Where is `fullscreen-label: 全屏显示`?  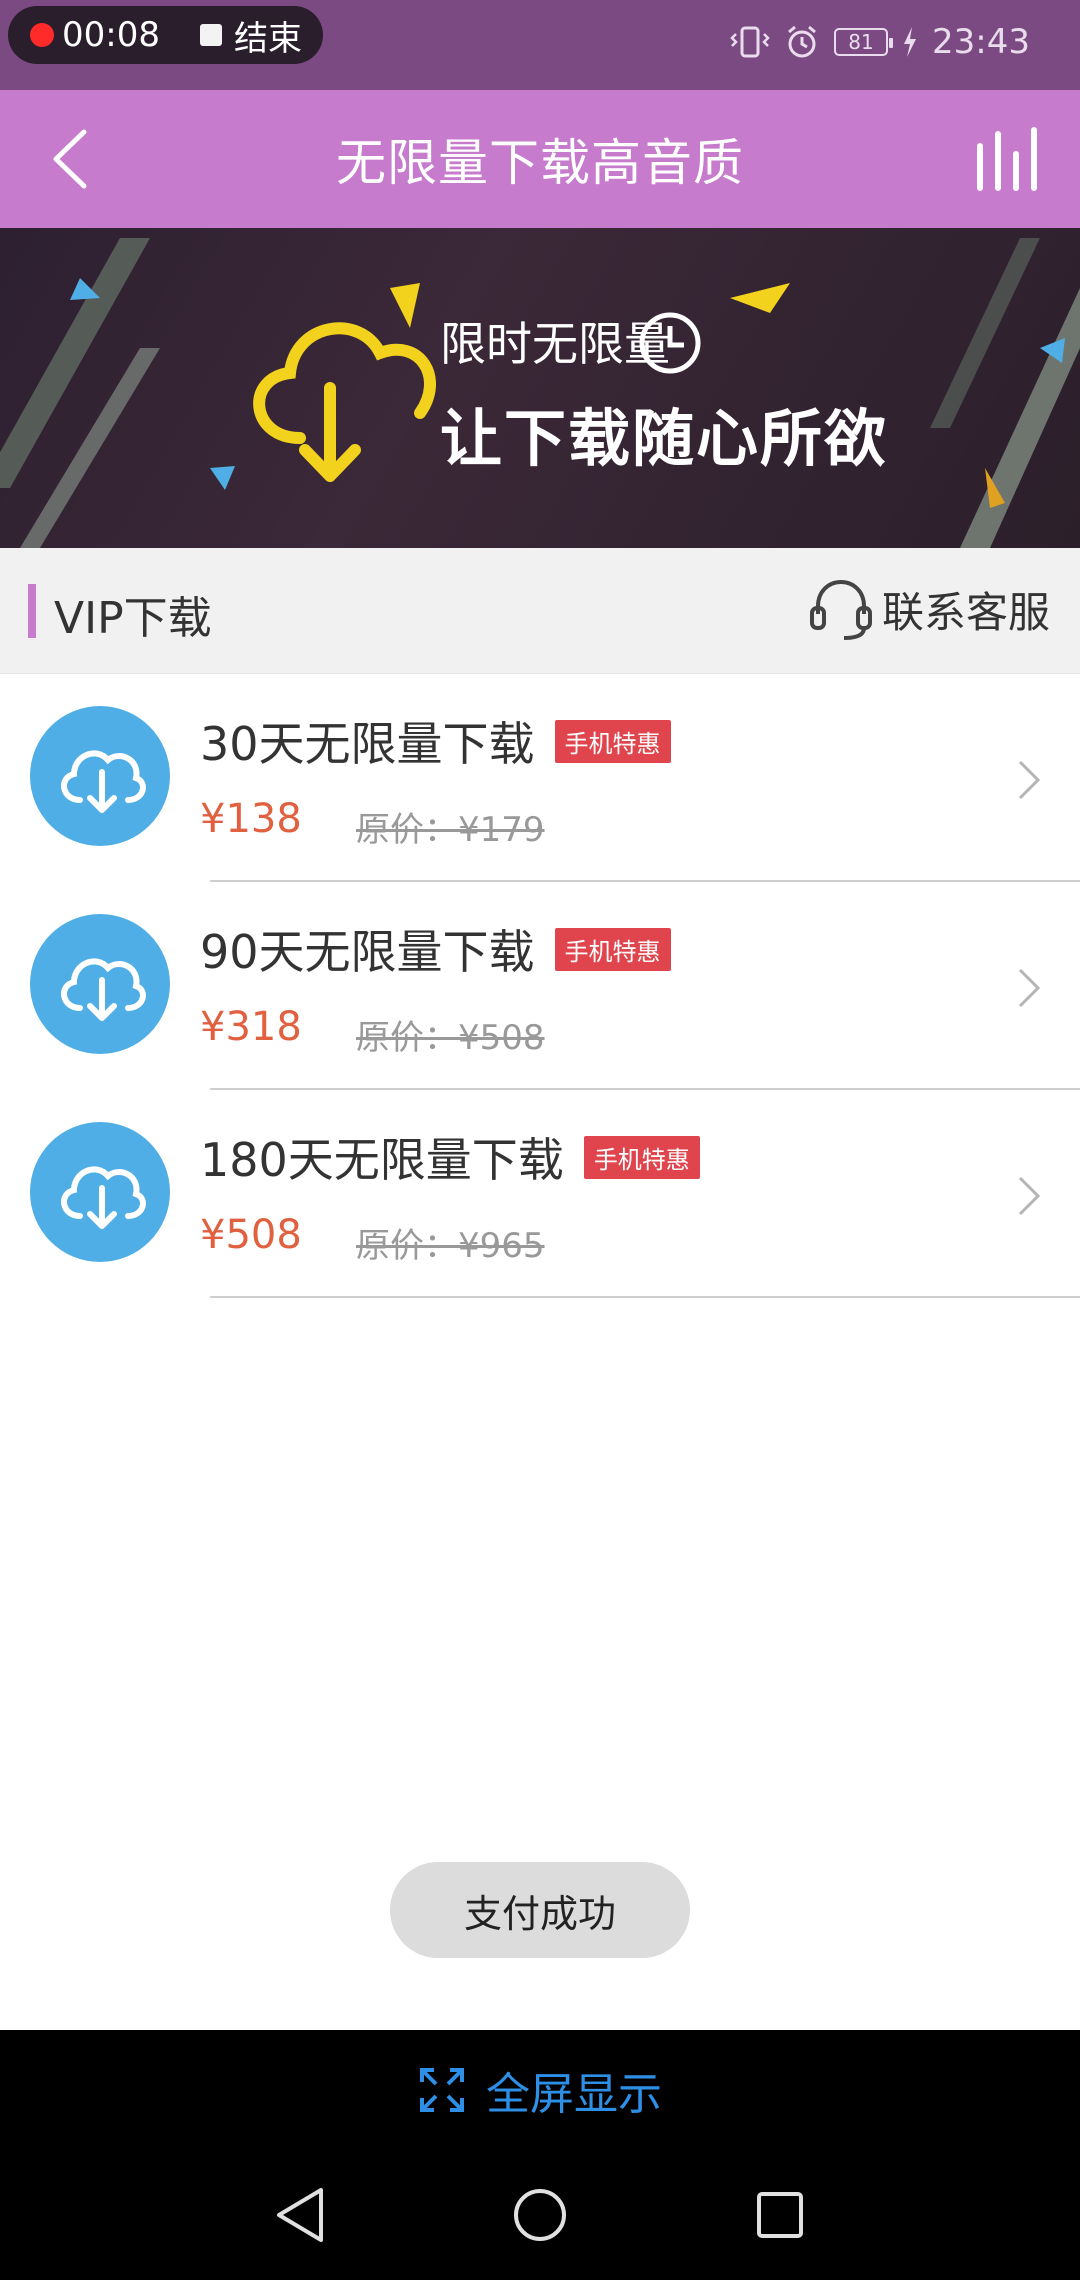 fullscreen-label: 全屏显示 is located at coordinates (574, 2094).